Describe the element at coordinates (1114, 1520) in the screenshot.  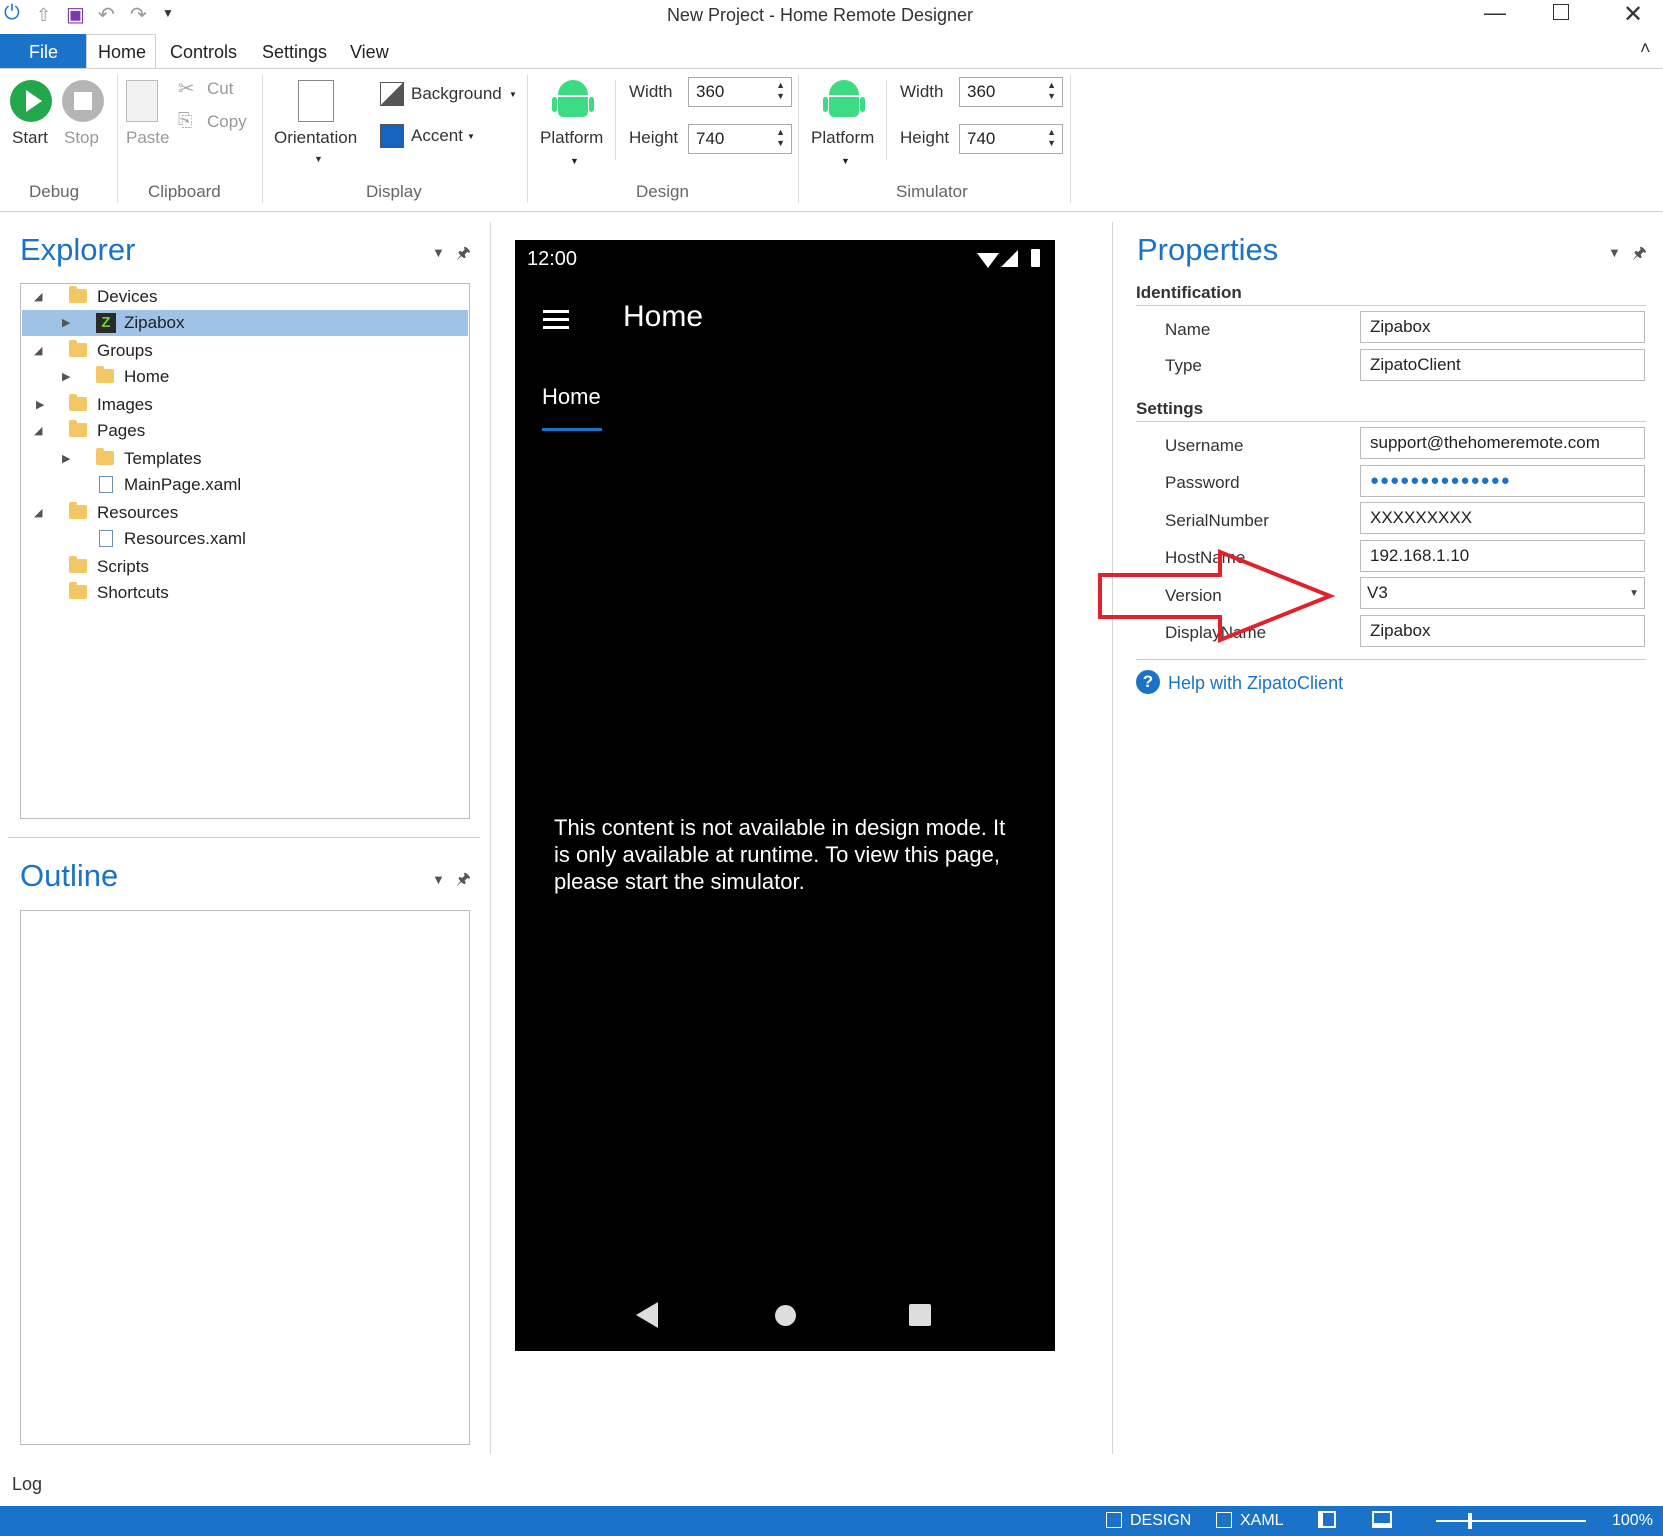
I see `design-view-icon` at that location.